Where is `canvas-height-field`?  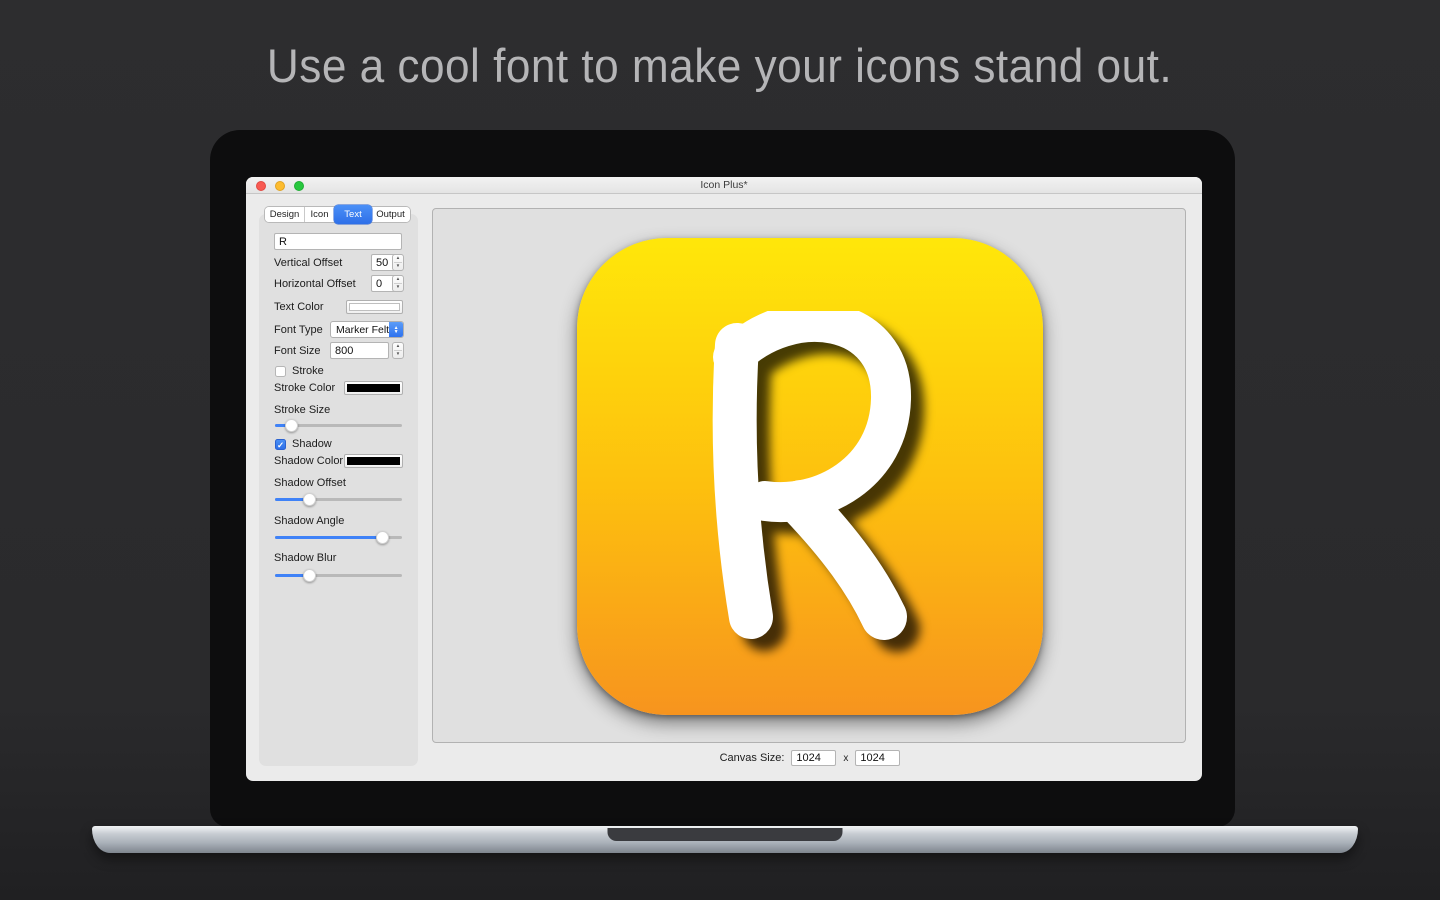 canvas-height-field is located at coordinates (878, 758).